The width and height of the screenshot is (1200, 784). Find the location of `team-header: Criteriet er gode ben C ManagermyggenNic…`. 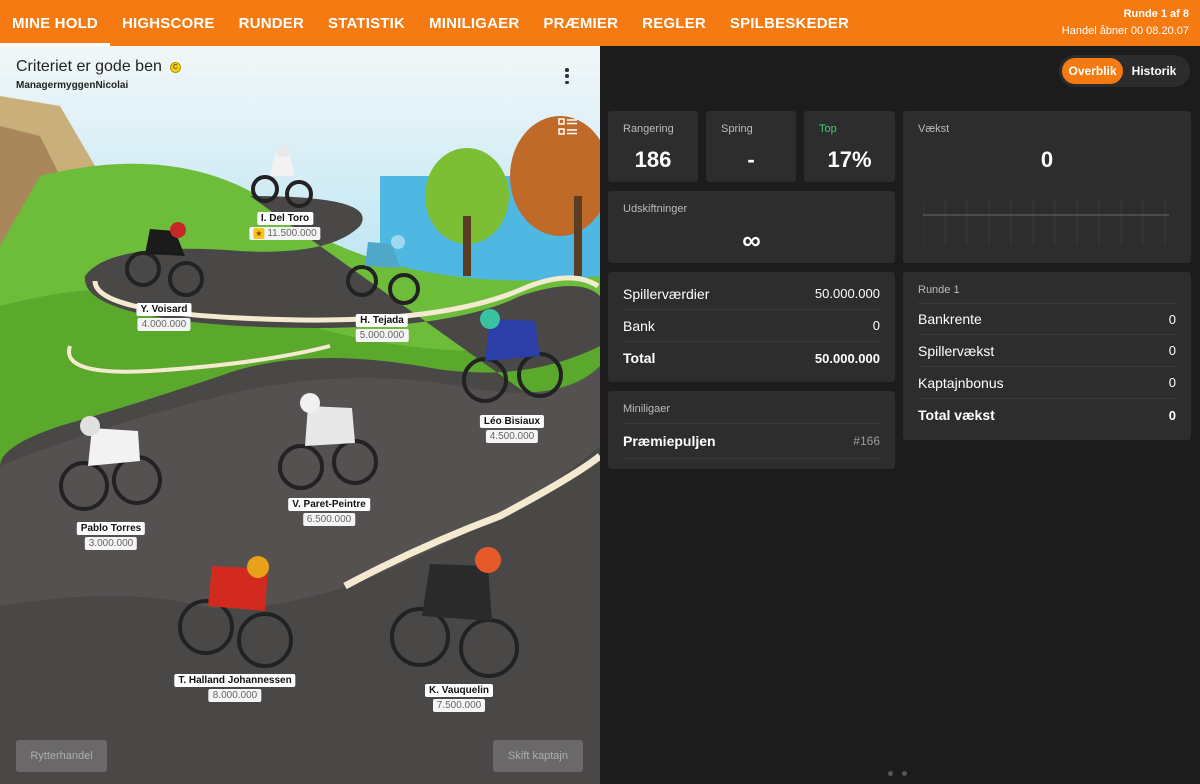

team-header: Criteriet er gode ben C ManagermyggenNic… is located at coordinates (98, 74).